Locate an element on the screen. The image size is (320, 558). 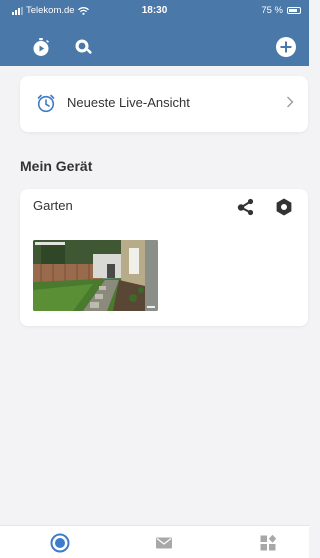
latest-live-view-label: Neueste Live-Ansicht is located at coordinates (128, 102).